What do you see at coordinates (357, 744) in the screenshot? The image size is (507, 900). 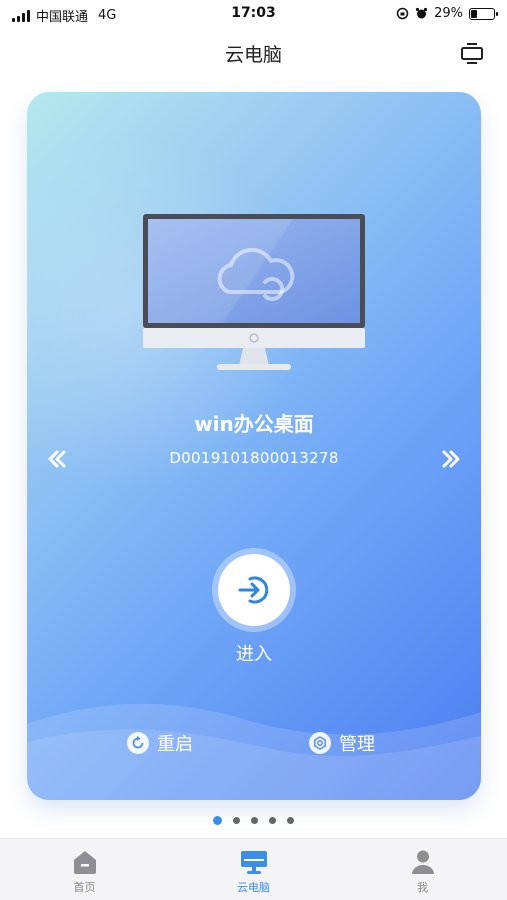 I see `manage-label: 管理` at bounding box center [357, 744].